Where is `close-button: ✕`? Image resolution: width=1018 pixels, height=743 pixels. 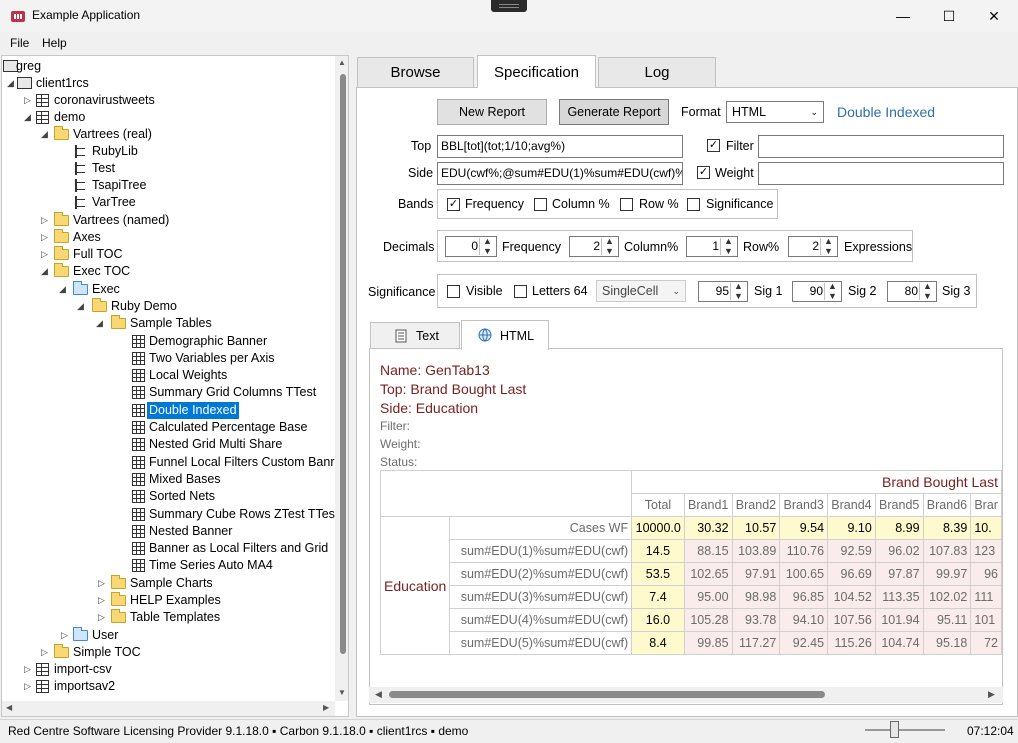 close-button: ✕ is located at coordinates (994, 16).